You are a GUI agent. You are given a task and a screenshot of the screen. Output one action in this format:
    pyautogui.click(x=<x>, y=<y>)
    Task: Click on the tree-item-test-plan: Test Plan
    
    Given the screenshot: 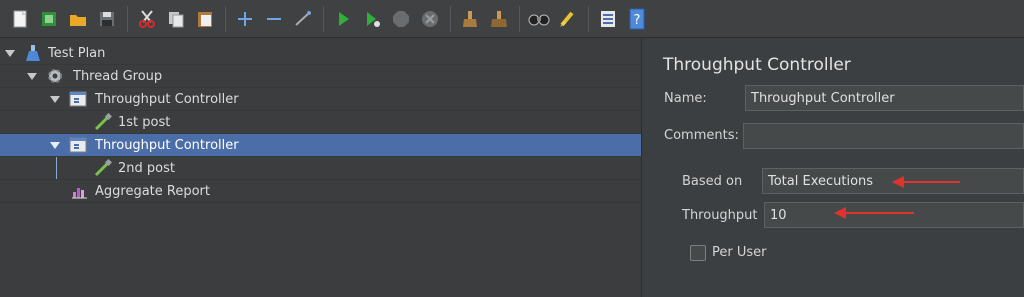 What is the action you would take?
    pyautogui.click(x=320, y=53)
    